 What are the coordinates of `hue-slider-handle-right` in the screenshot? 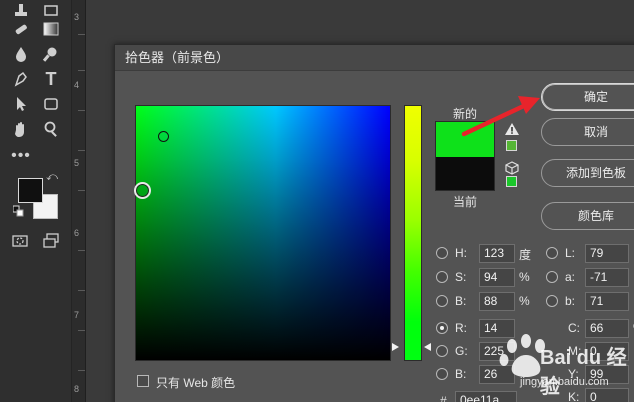 It's located at (427, 347).